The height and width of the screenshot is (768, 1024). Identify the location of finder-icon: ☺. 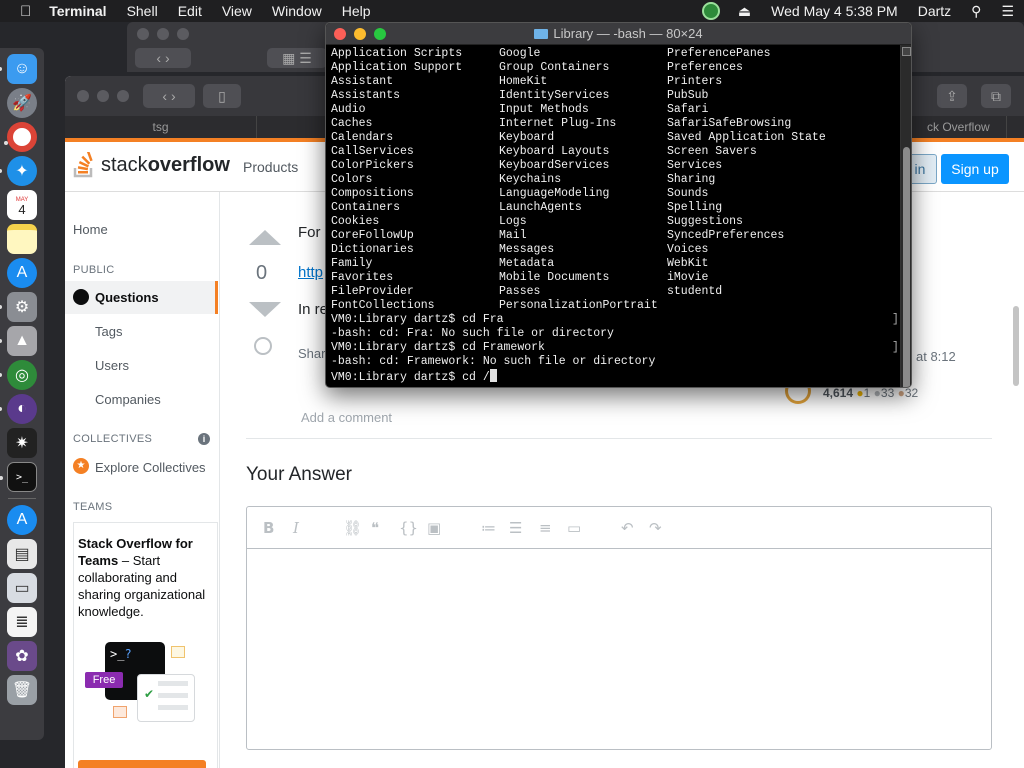
(18, 69).